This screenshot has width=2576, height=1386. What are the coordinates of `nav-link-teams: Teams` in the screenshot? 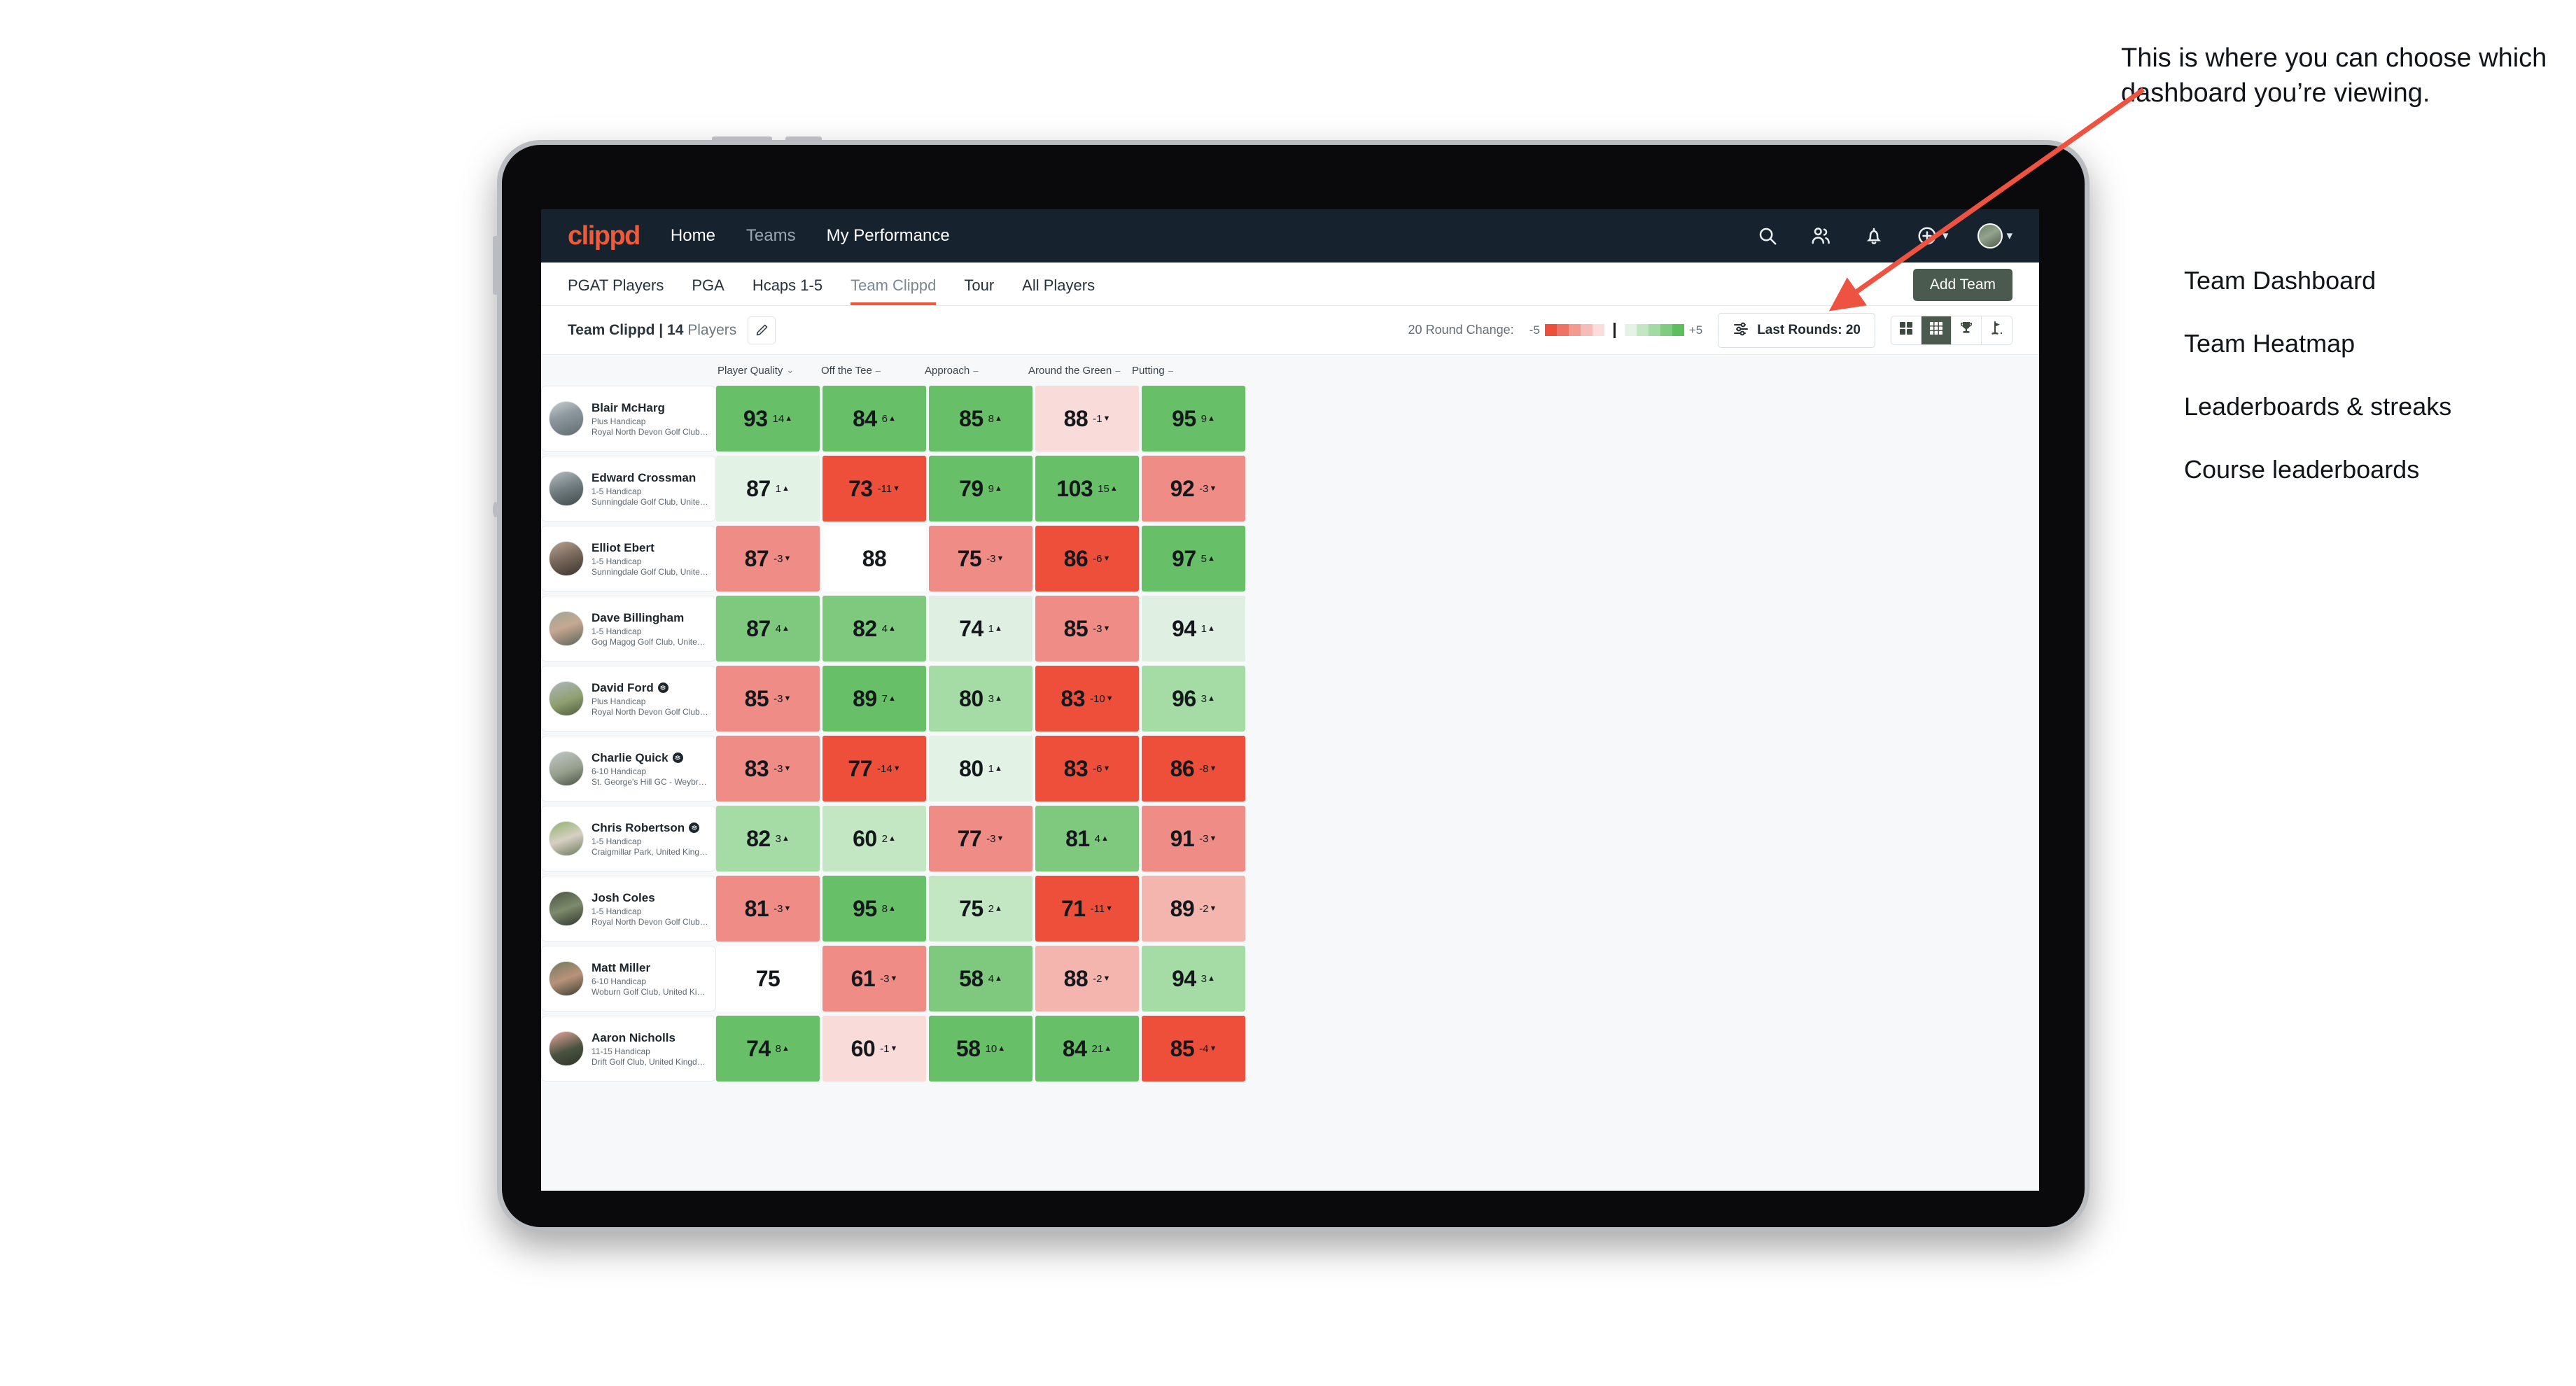 It's located at (771, 236).